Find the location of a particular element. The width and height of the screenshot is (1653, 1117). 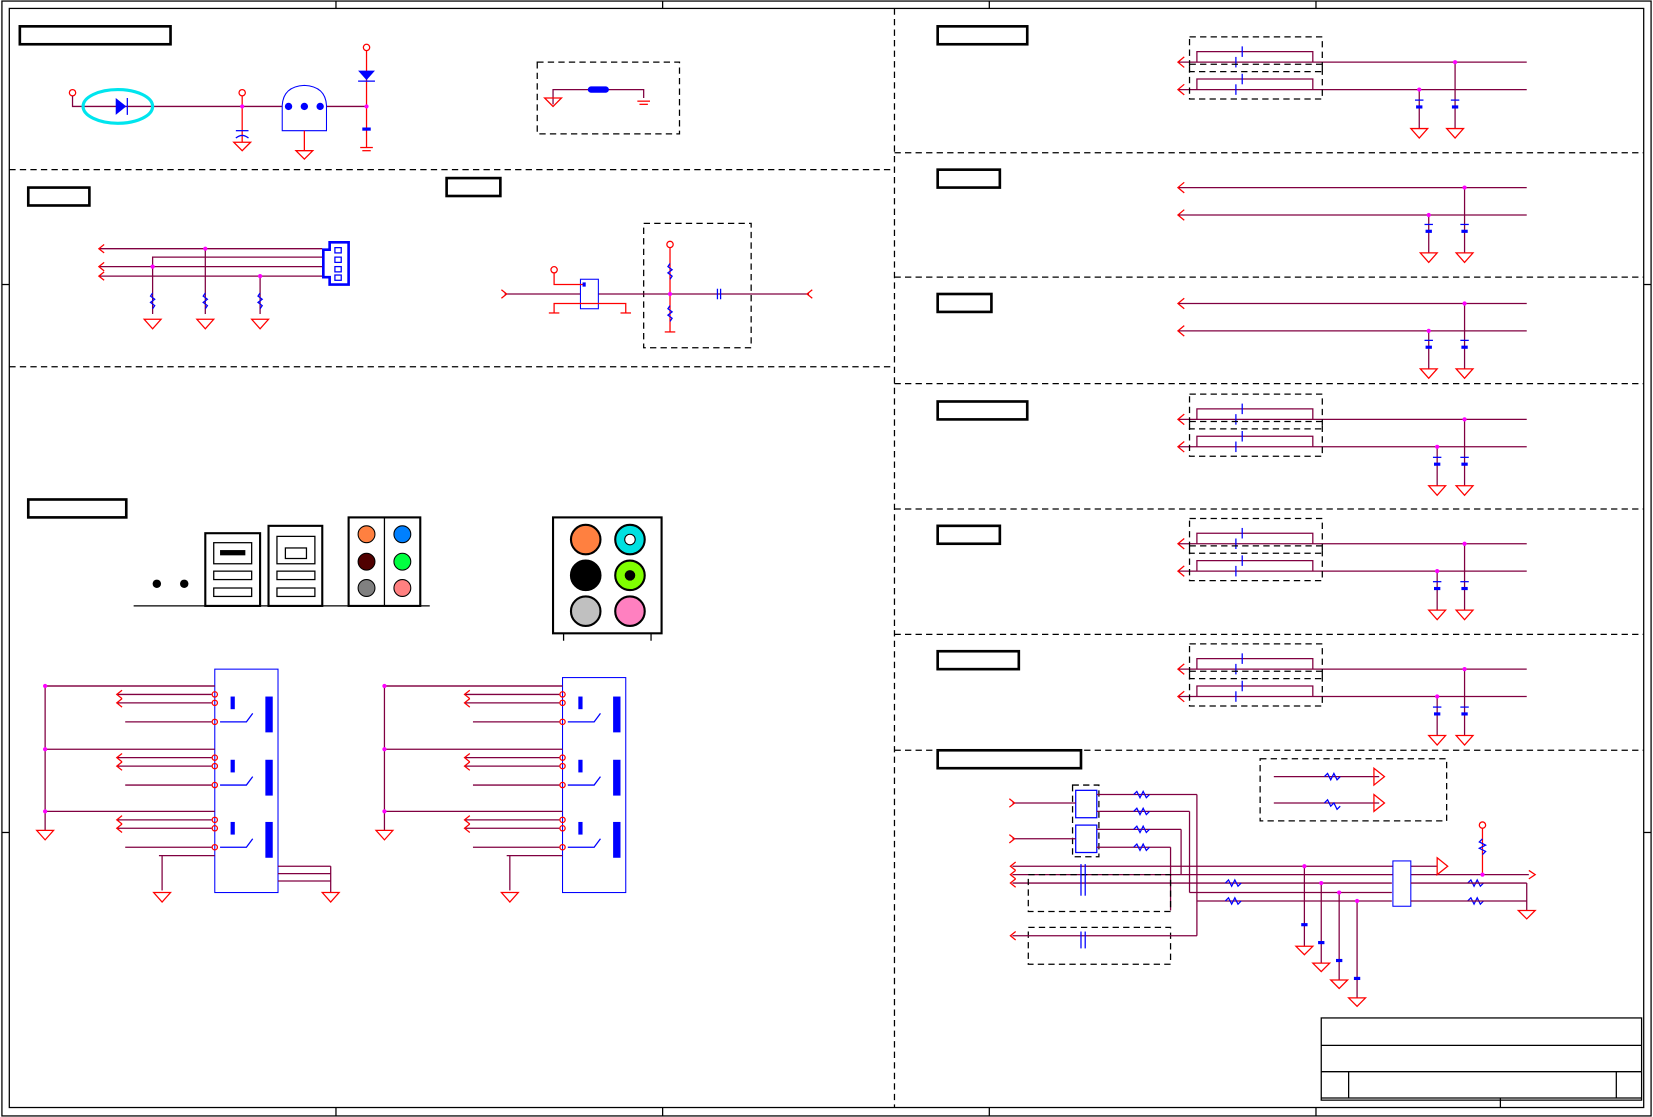

right-signal-sections is located at coordinates (1351, 391).